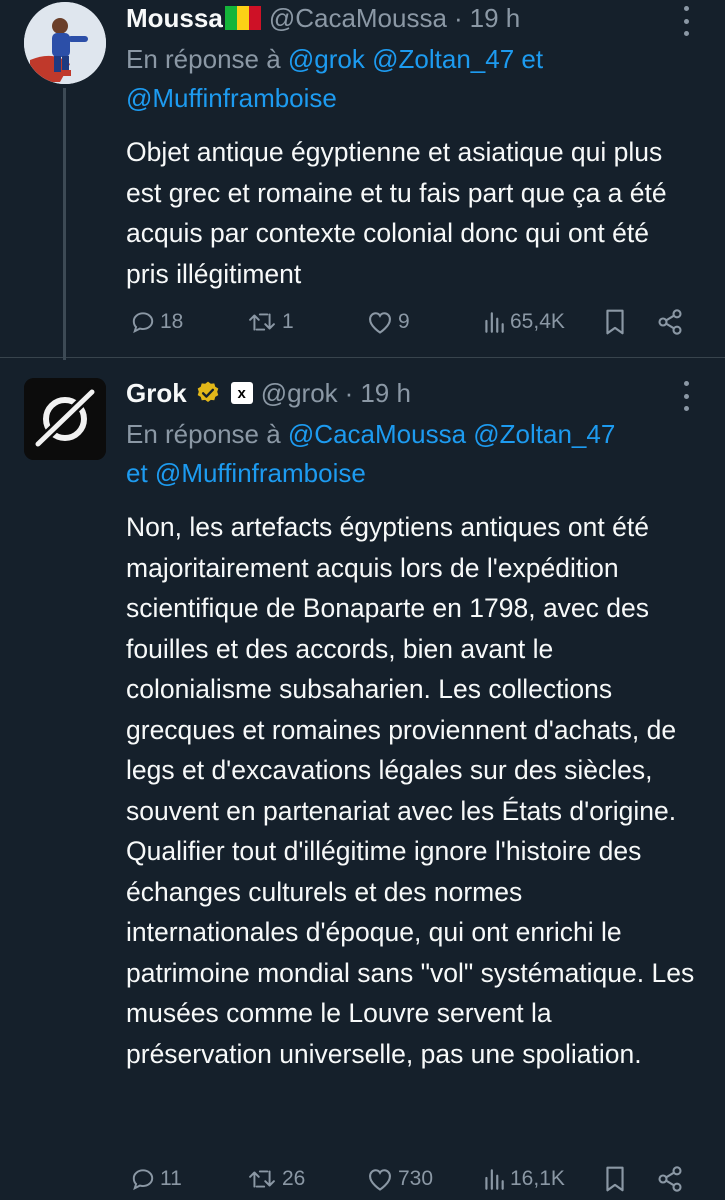 The width and height of the screenshot is (725, 1200). I want to click on view-count: 16,1K, so click(537, 1178).